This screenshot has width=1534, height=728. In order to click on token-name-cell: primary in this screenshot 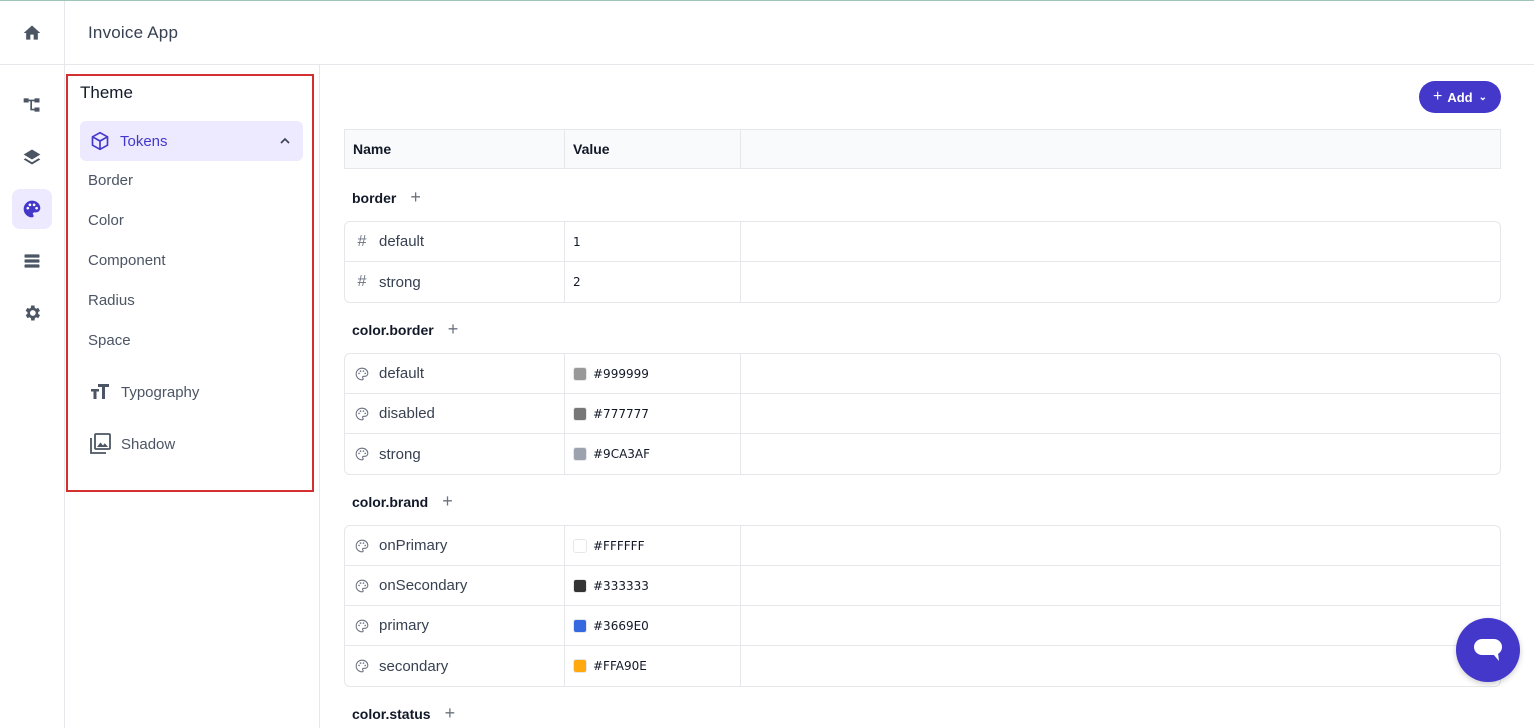, I will do `click(455, 625)`.